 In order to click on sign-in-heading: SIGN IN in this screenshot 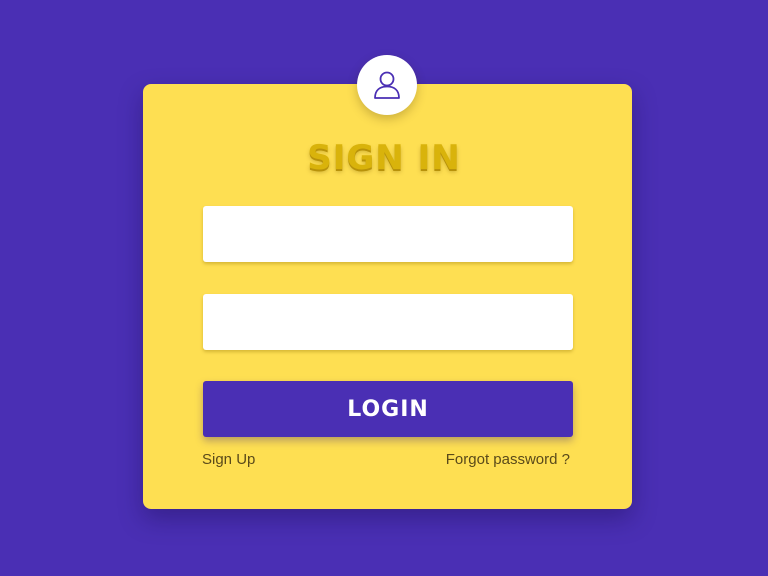, I will do `click(384, 158)`.